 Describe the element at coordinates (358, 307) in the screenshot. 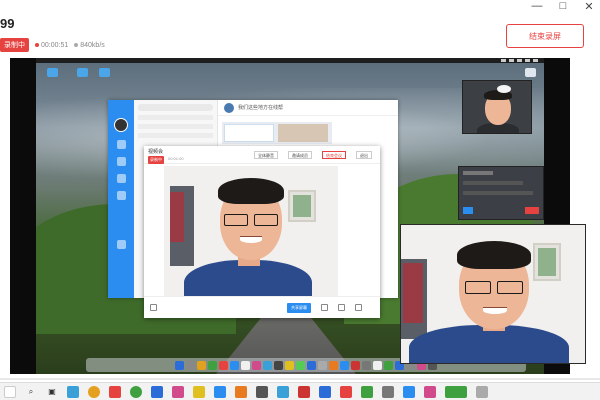

I see `chat-icon` at that location.